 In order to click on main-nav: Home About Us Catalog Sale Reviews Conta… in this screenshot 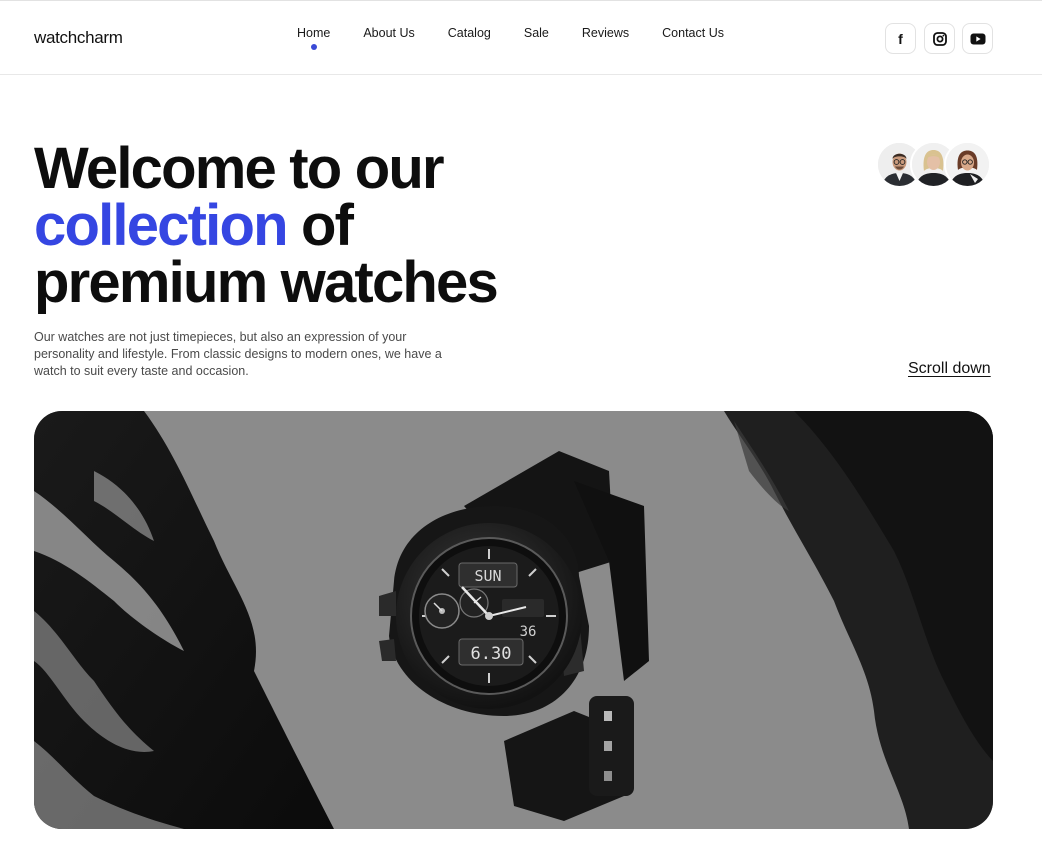, I will do `click(510, 38)`.